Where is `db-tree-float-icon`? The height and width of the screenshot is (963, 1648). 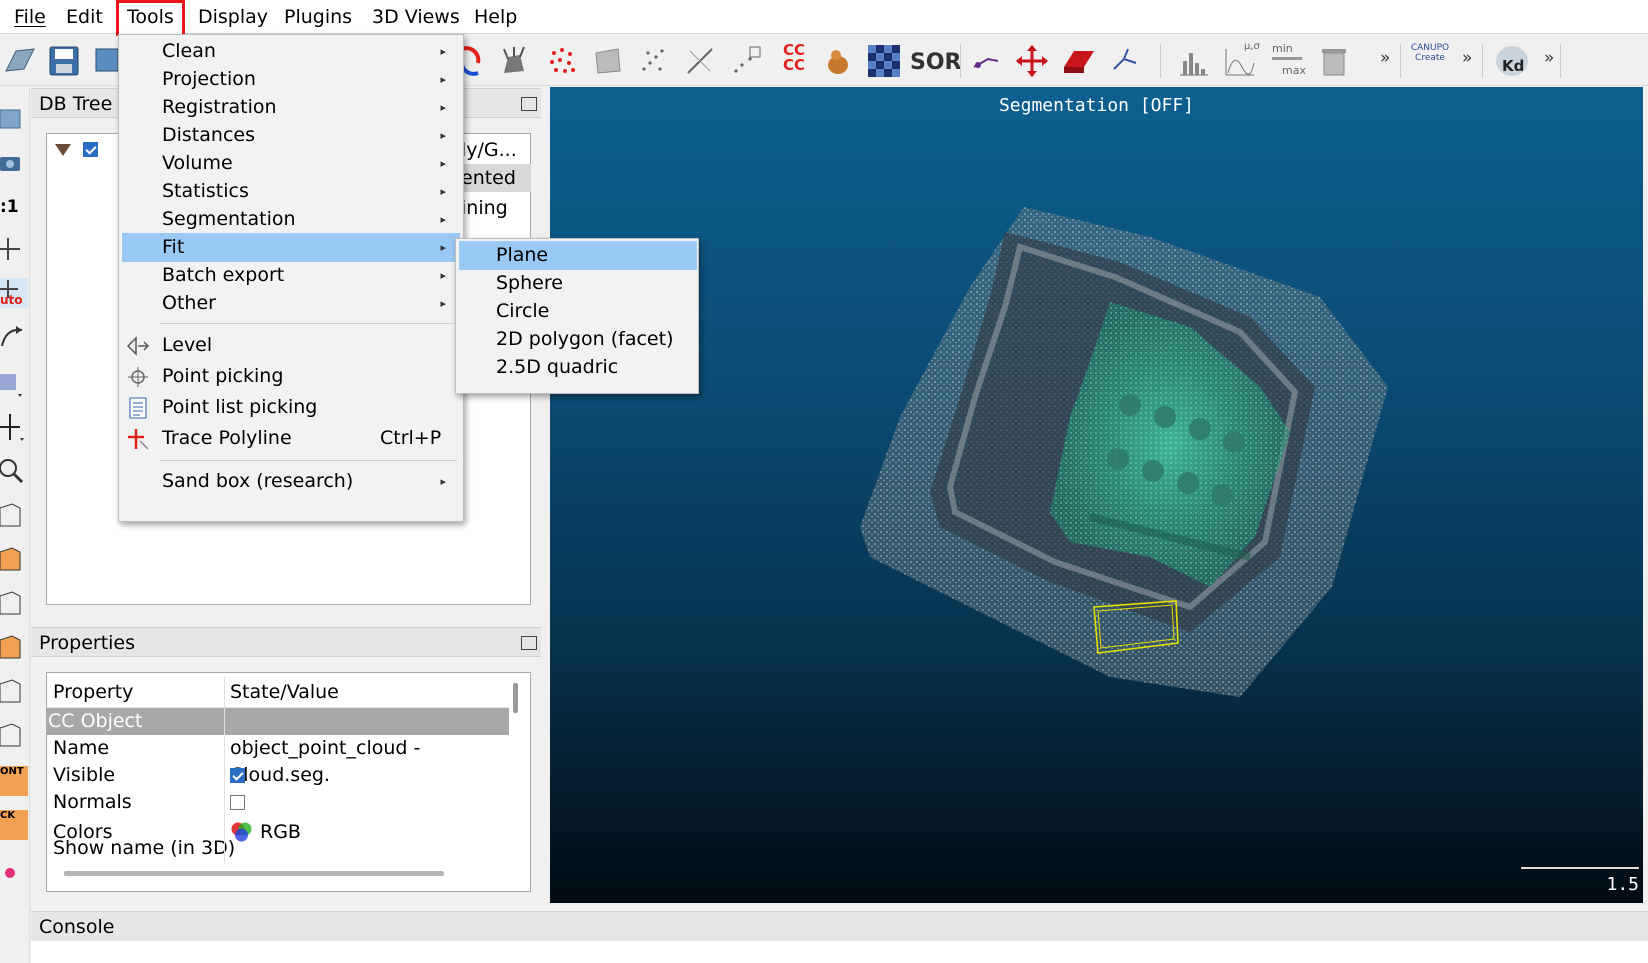 db-tree-float-icon is located at coordinates (529, 104).